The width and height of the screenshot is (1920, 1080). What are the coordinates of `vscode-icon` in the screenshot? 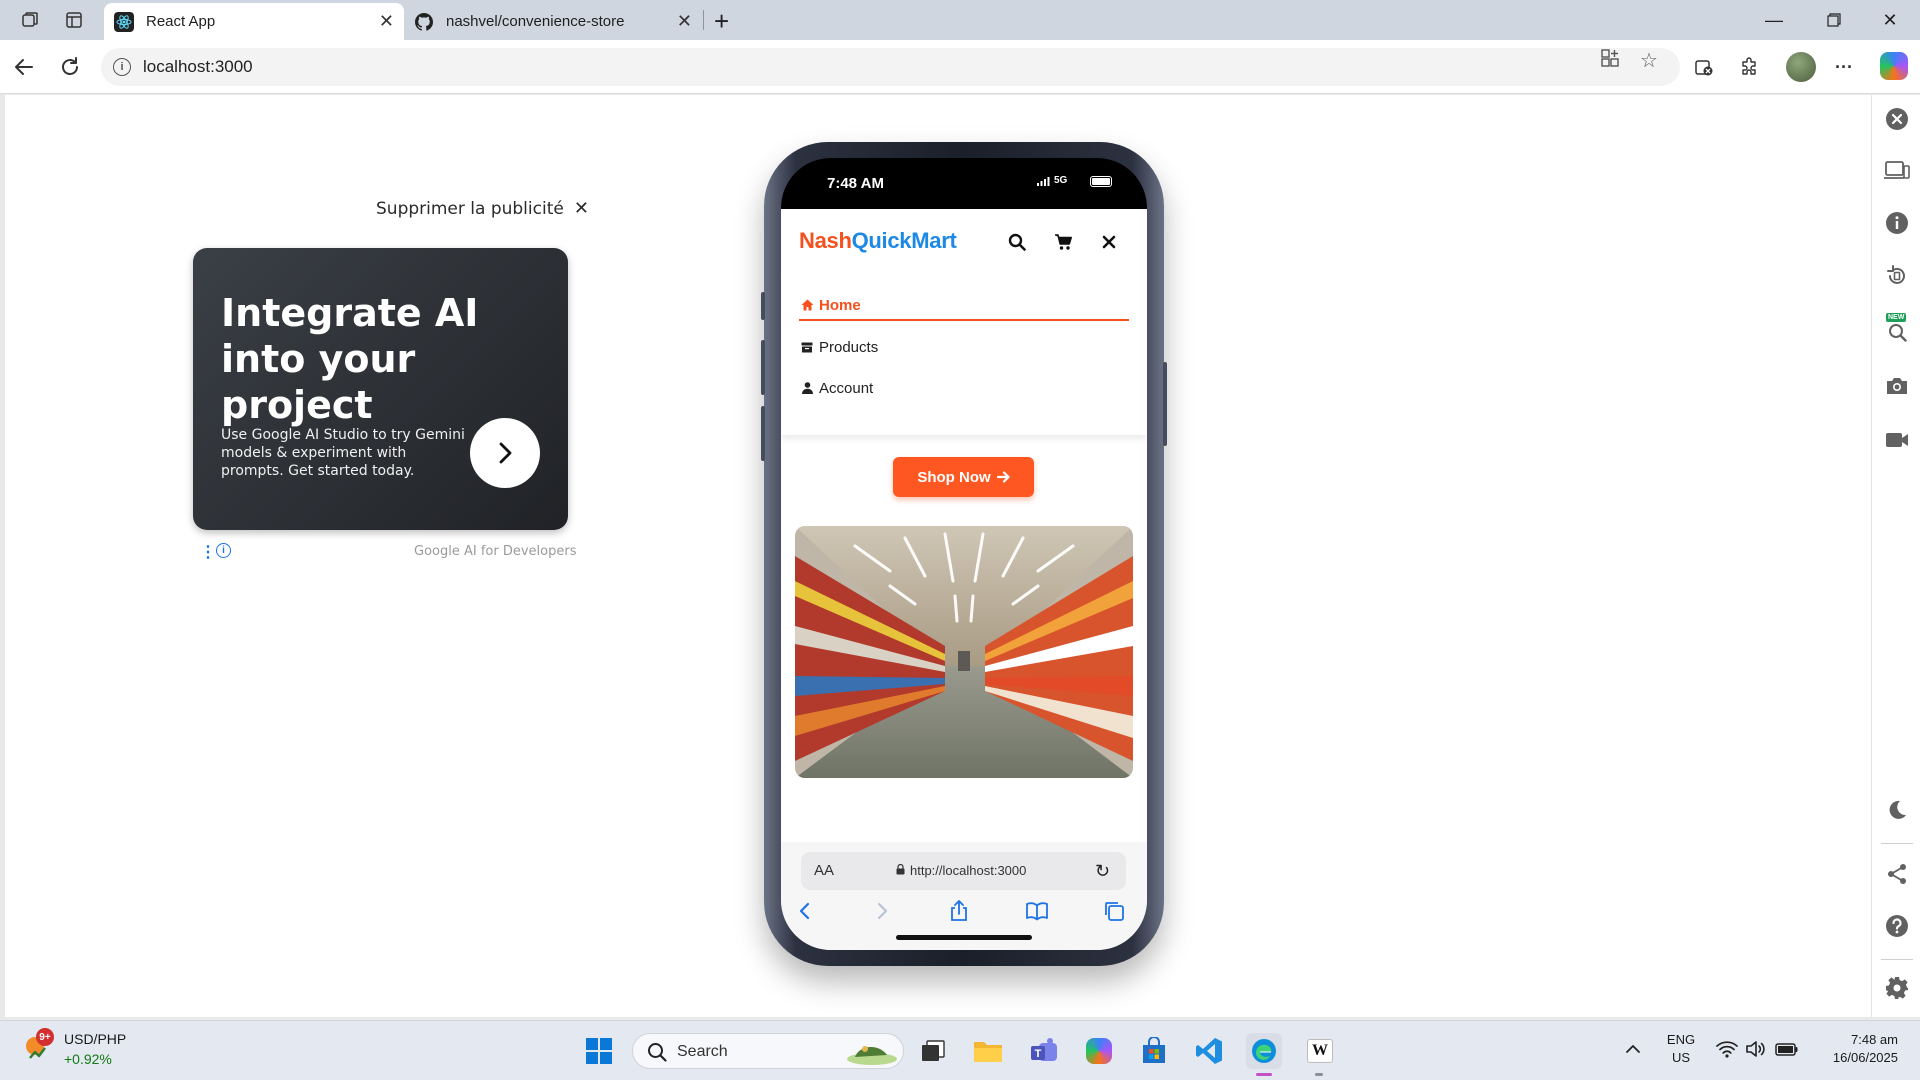 It's located at (1209, 1051).